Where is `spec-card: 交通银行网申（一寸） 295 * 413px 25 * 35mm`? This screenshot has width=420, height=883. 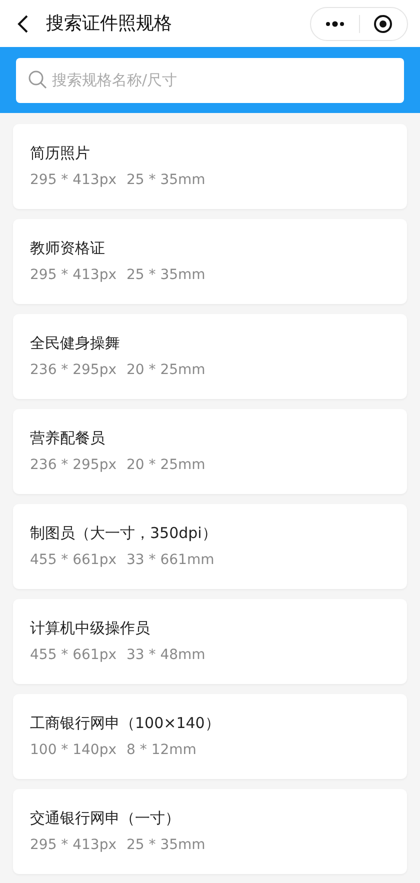 spec-card: 交通银行网申（一寸） 295 * 413px 25 * 35mm is located at coordinates (210, 831).